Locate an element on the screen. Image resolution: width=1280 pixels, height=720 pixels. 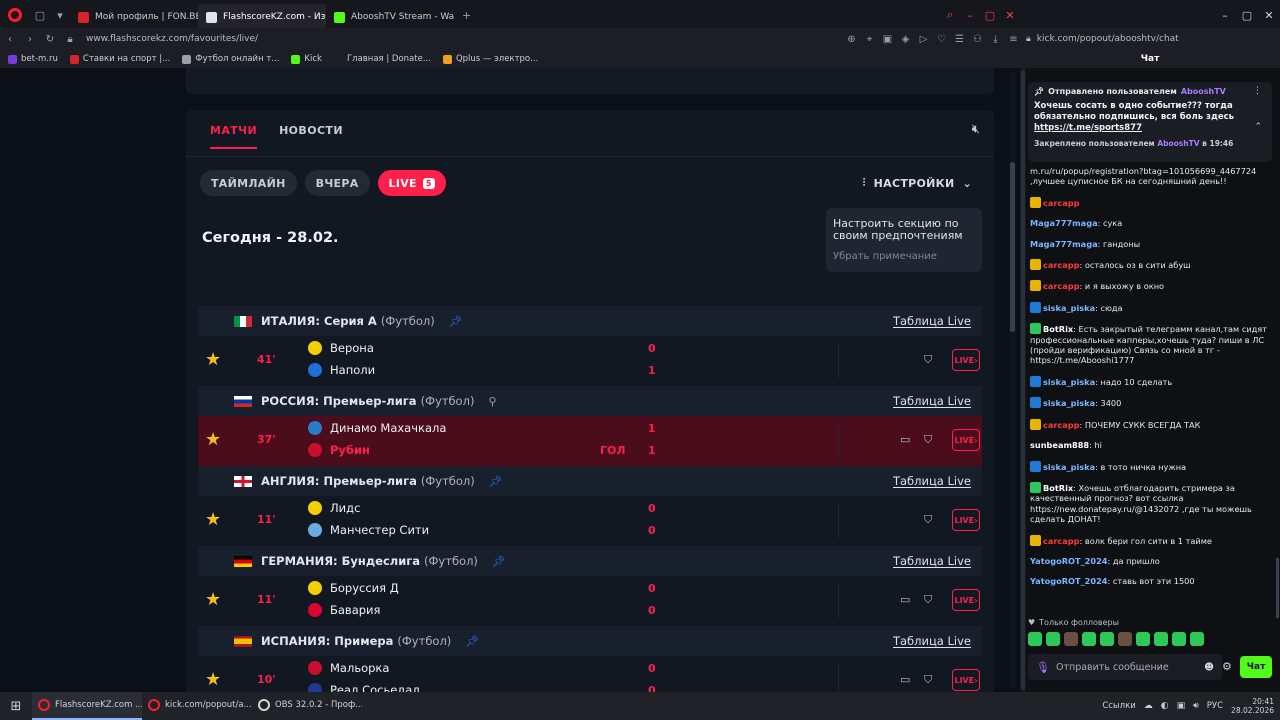
browser-tab: FlashscoreKZ.com - Избр is located at coordinates (262, 17).